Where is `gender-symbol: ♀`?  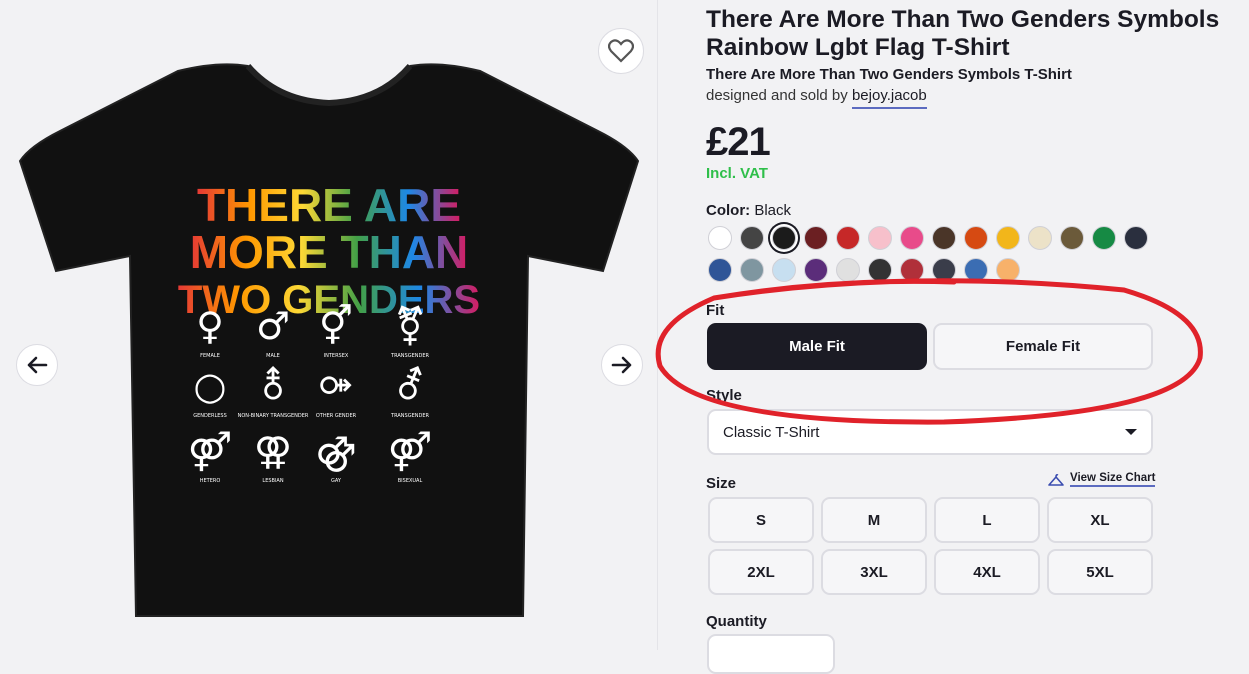 gender-symbol: ♀ is located at coordinates (210, 326).